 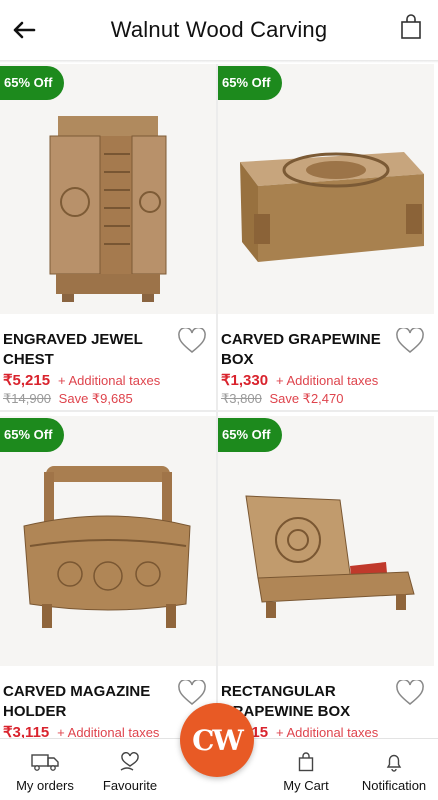 What do you see at coordinates (130, 785) in the screenshot?
I see `nav-label: Favourite` at bounding box center [130, 785].